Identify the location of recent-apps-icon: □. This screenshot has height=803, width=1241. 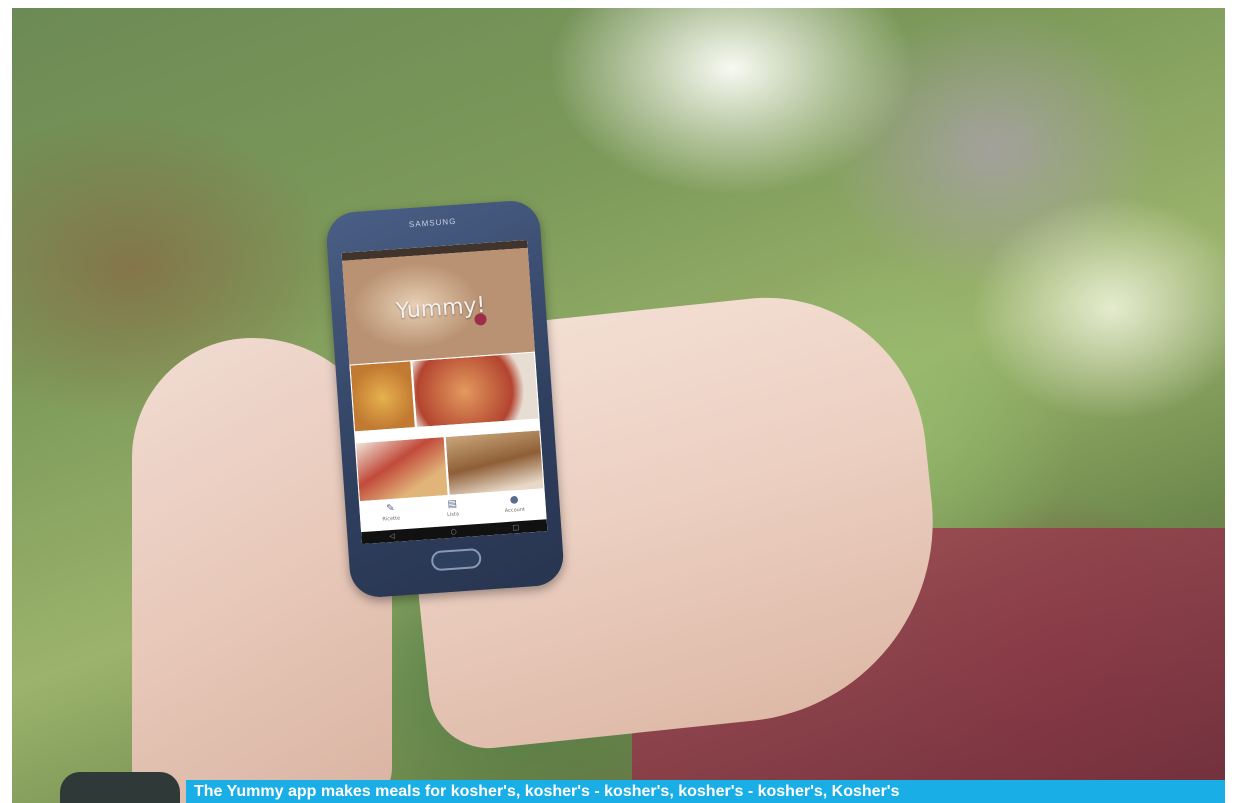
(515, 527).